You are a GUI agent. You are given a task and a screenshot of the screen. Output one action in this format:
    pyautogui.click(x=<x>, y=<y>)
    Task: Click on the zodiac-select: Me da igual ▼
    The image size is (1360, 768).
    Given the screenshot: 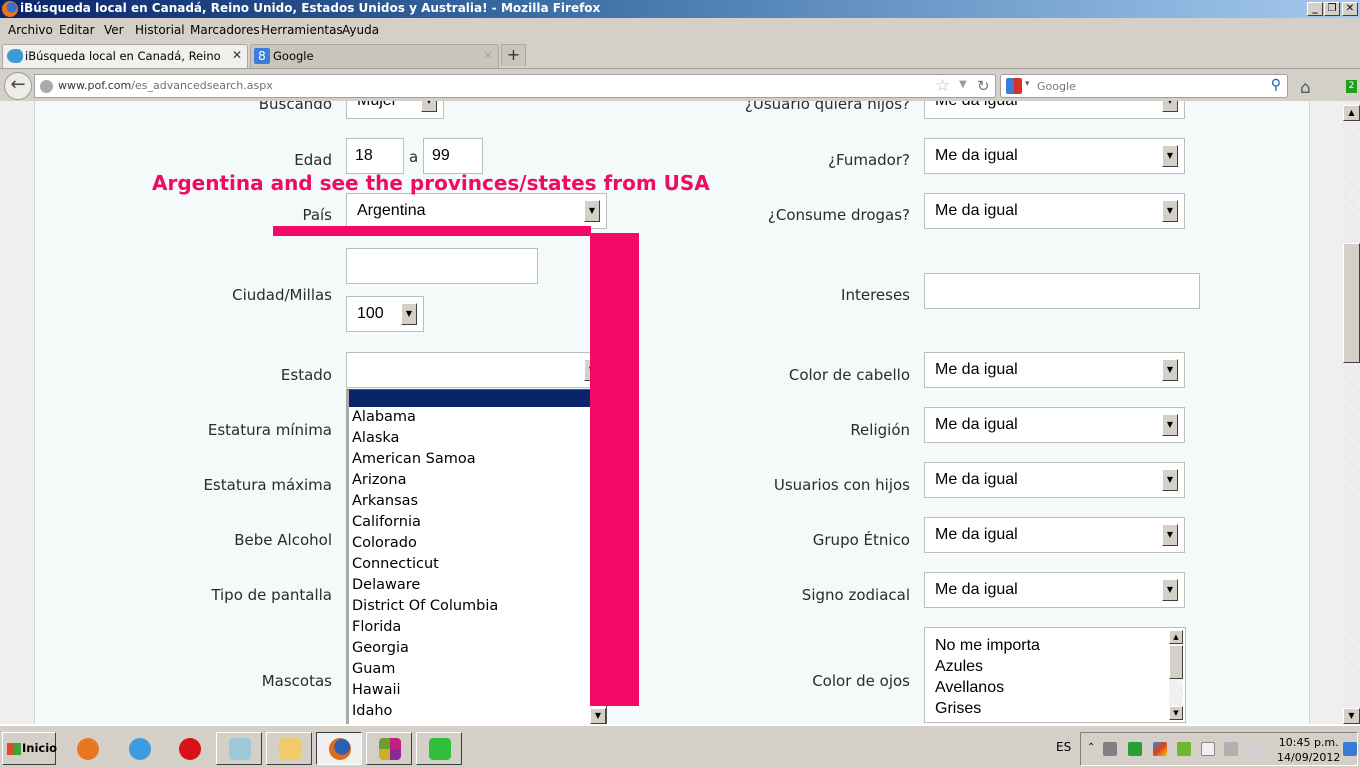 What is the action you would take?
    pyautogui.click(x=1054, y=590)
    